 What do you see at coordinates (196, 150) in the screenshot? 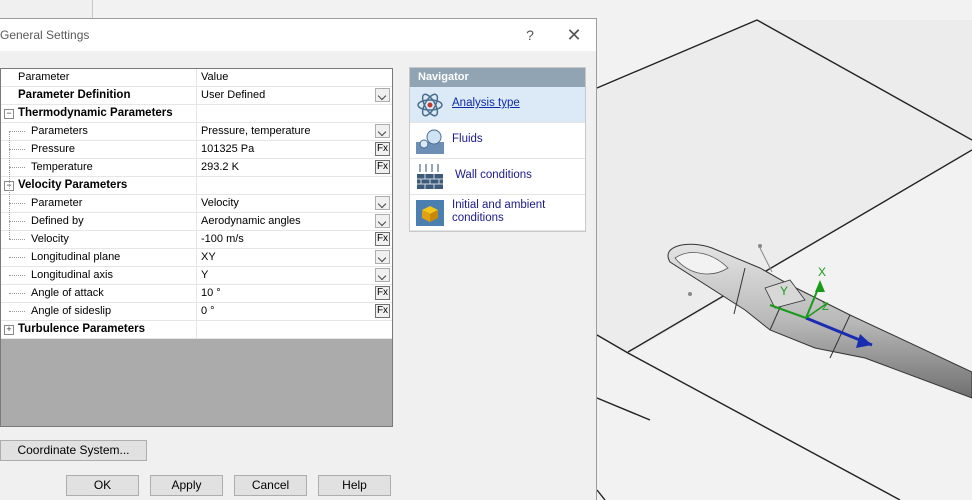
I see `grid-row: Pressure 101325 Pa Fx` at bounding box center [196, 150].